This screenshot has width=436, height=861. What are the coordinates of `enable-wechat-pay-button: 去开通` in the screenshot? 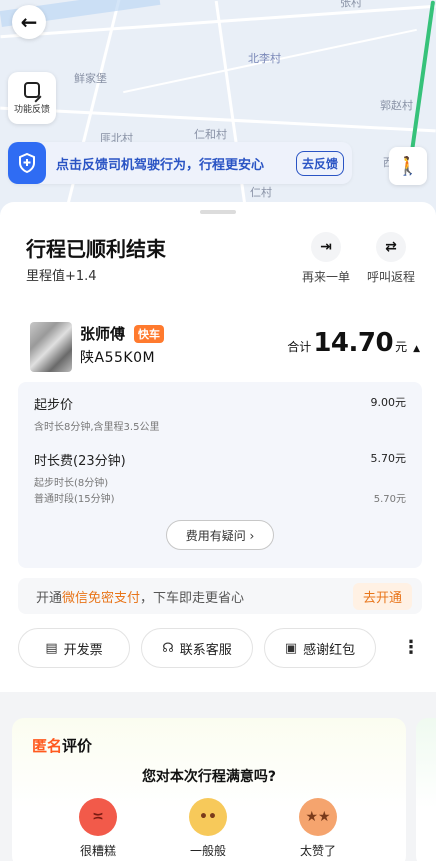 It's located at (382, 596).